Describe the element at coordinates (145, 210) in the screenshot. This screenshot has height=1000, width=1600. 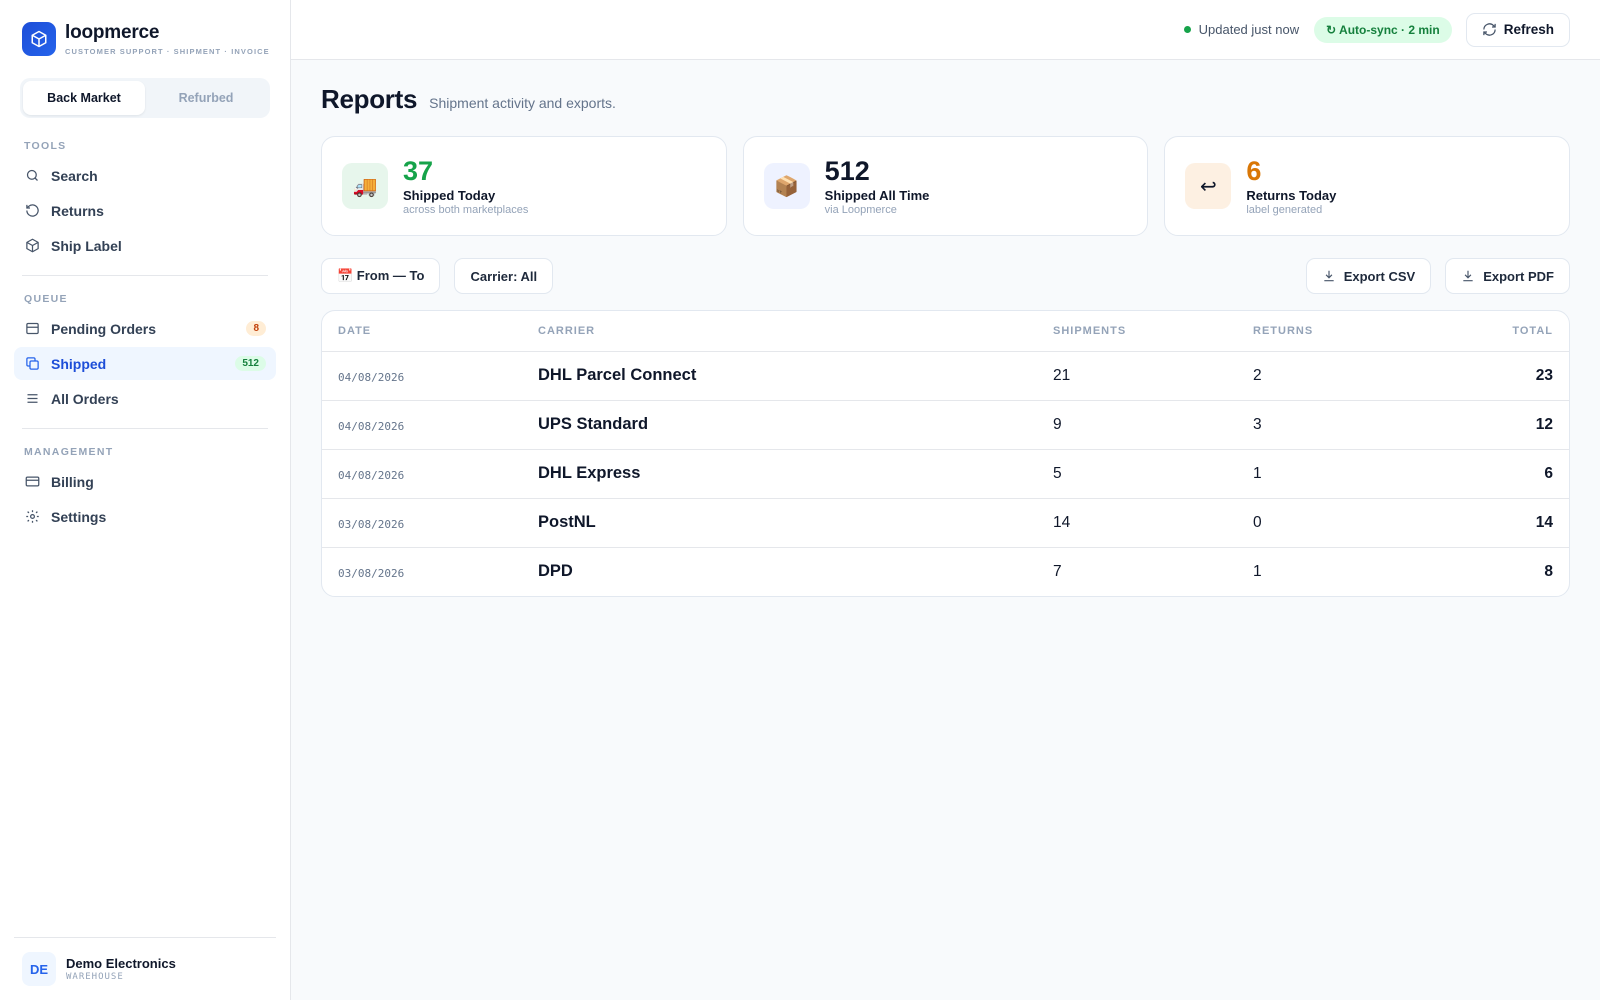
I see `sidebar-item-returns: Returns` at that location.